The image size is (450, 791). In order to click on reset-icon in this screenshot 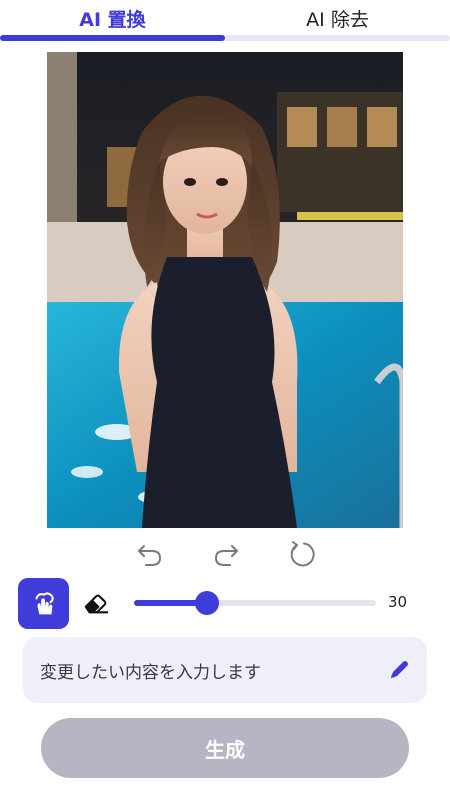, I will do `click(302, 554)`.